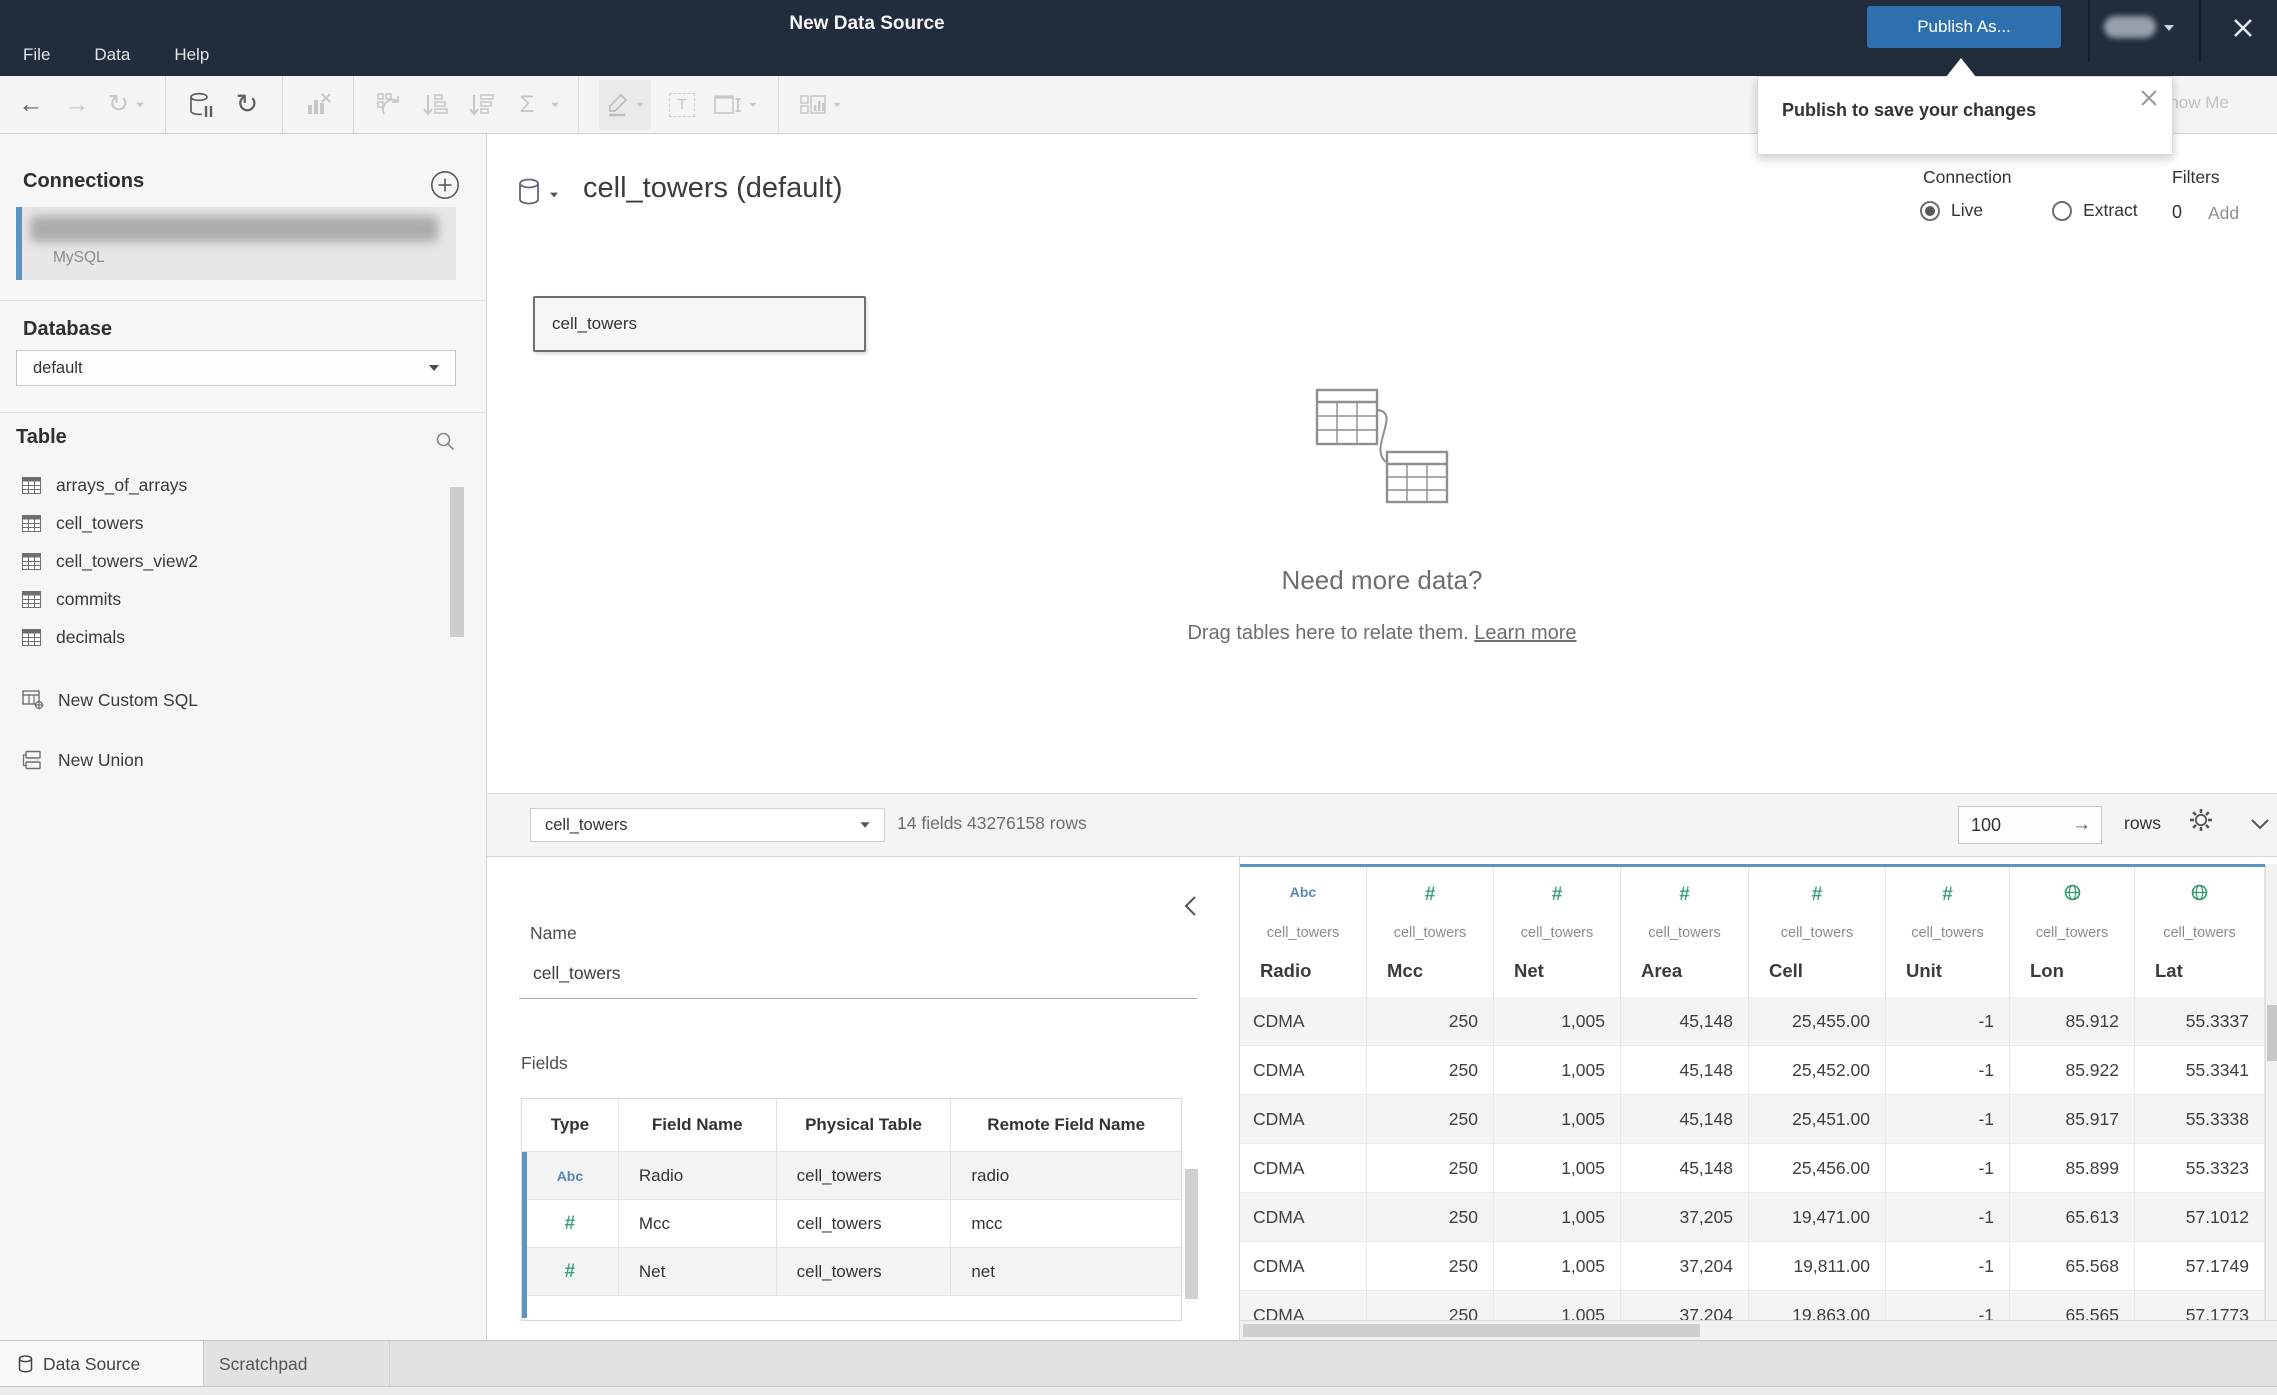 The height and width of the screenshot is (1395, 2277). What do you see at coordinates (112, 55) in the screenshot?
I see `menu-data: Data` at bounding box center [112, 55].